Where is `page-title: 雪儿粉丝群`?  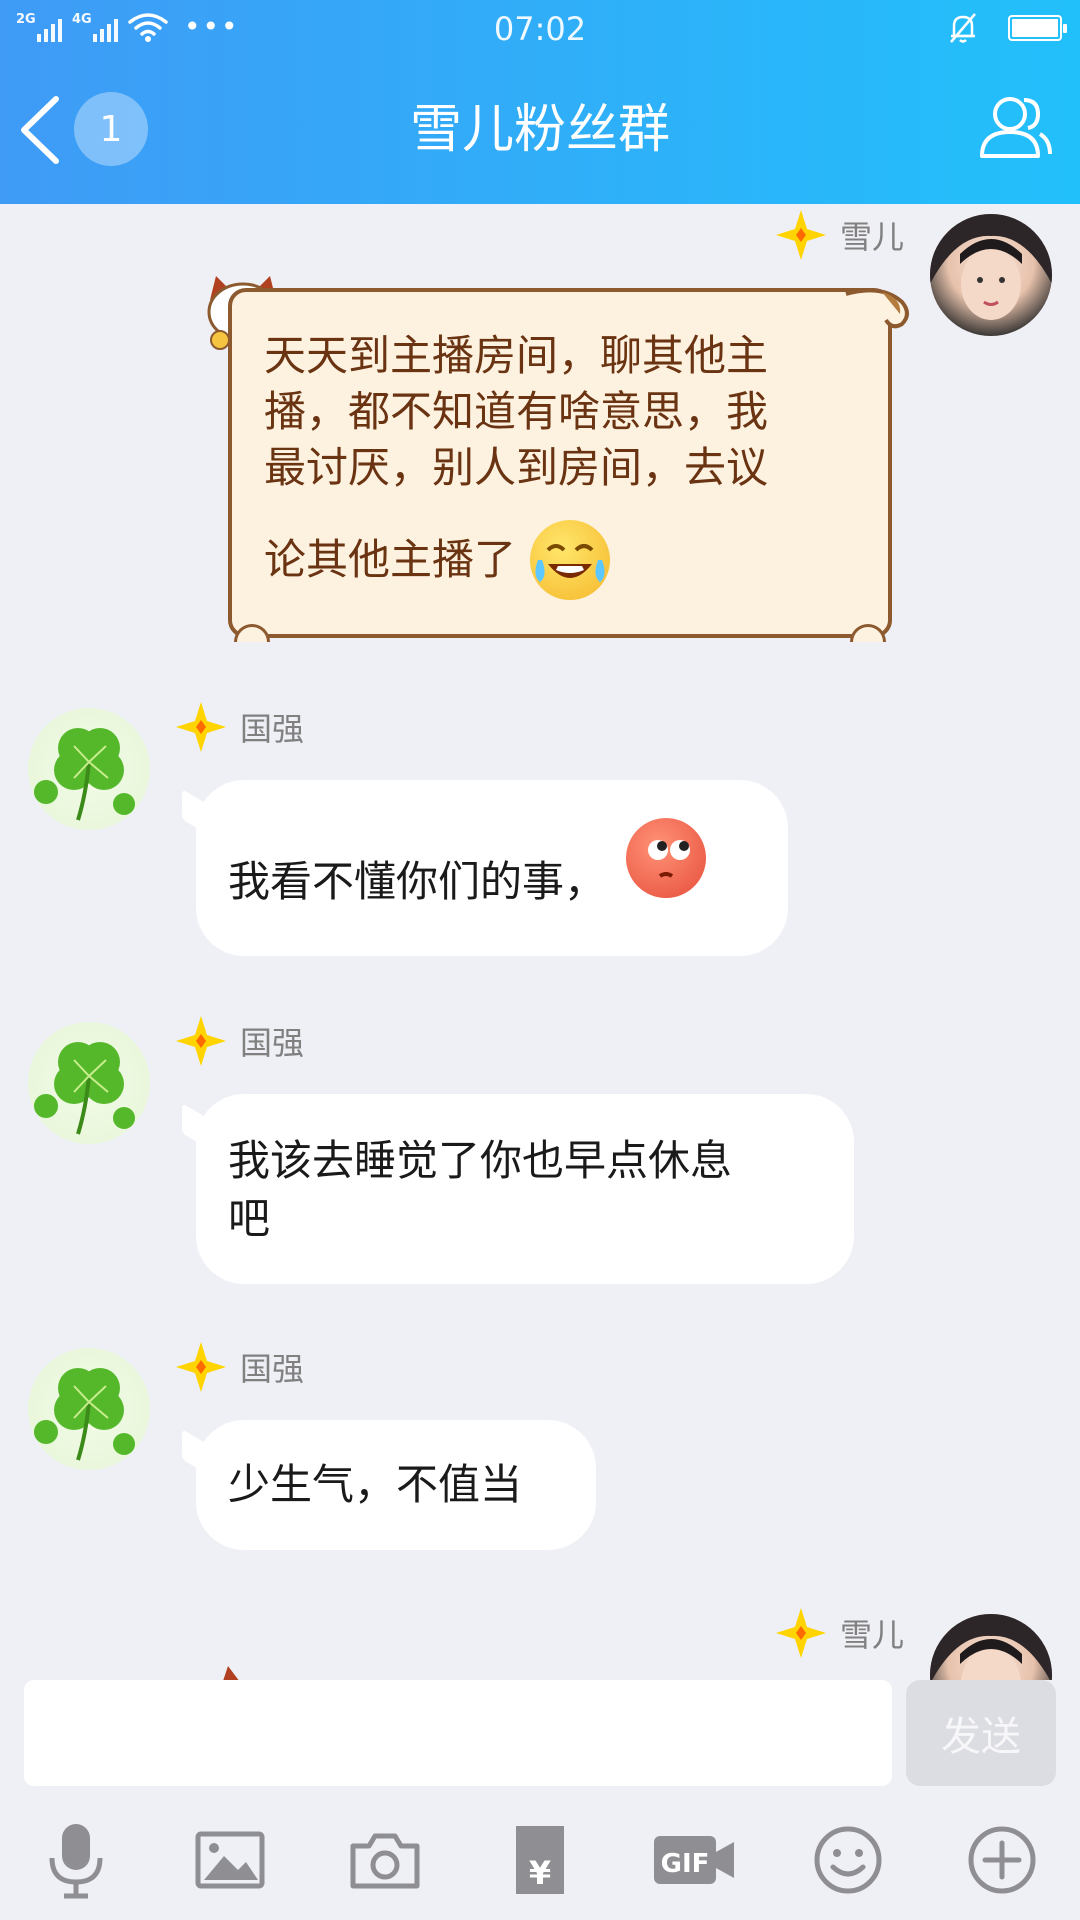 page-title: 雪儿粉丝群 is located at coordinates (539, 130).